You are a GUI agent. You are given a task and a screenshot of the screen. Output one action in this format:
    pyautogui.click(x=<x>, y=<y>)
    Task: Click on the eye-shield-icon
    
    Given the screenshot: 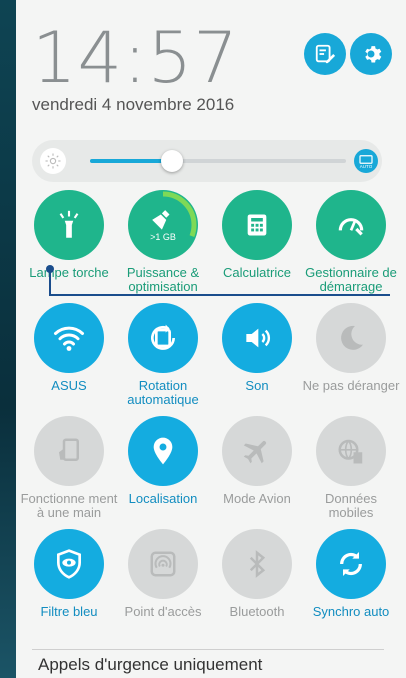 What is the action you would take?
    pyautogui.click(x=69, y=564)
    